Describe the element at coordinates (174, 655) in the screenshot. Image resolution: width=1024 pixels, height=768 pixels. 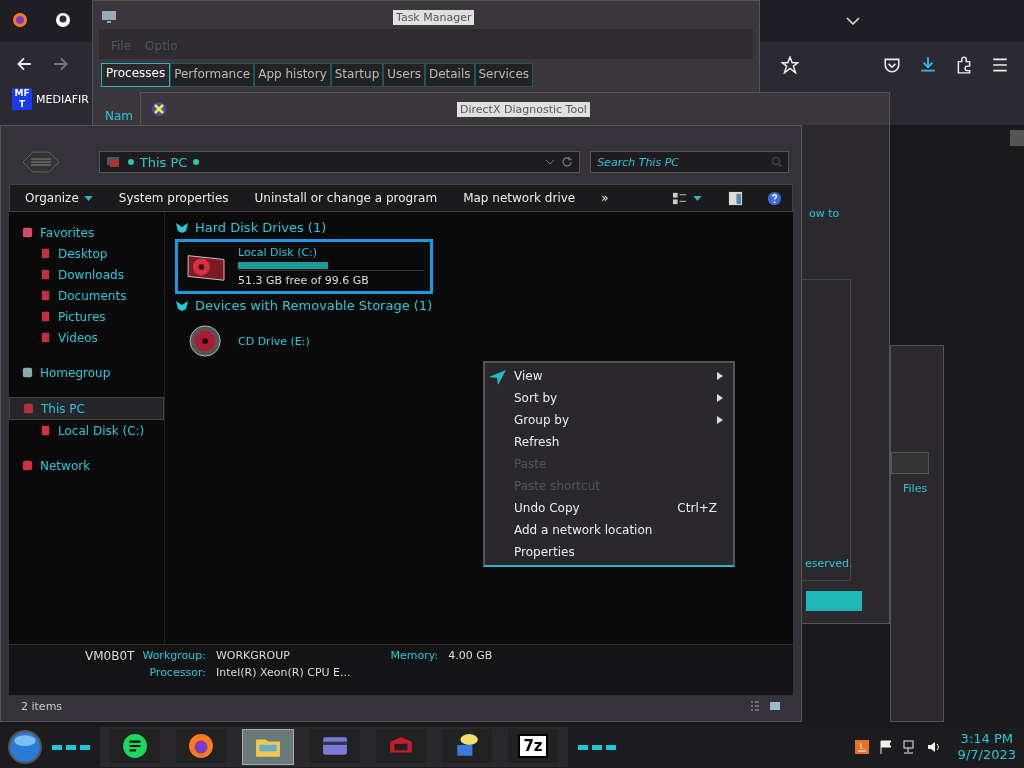
I see `detail-label: Workgroup:` at that location.